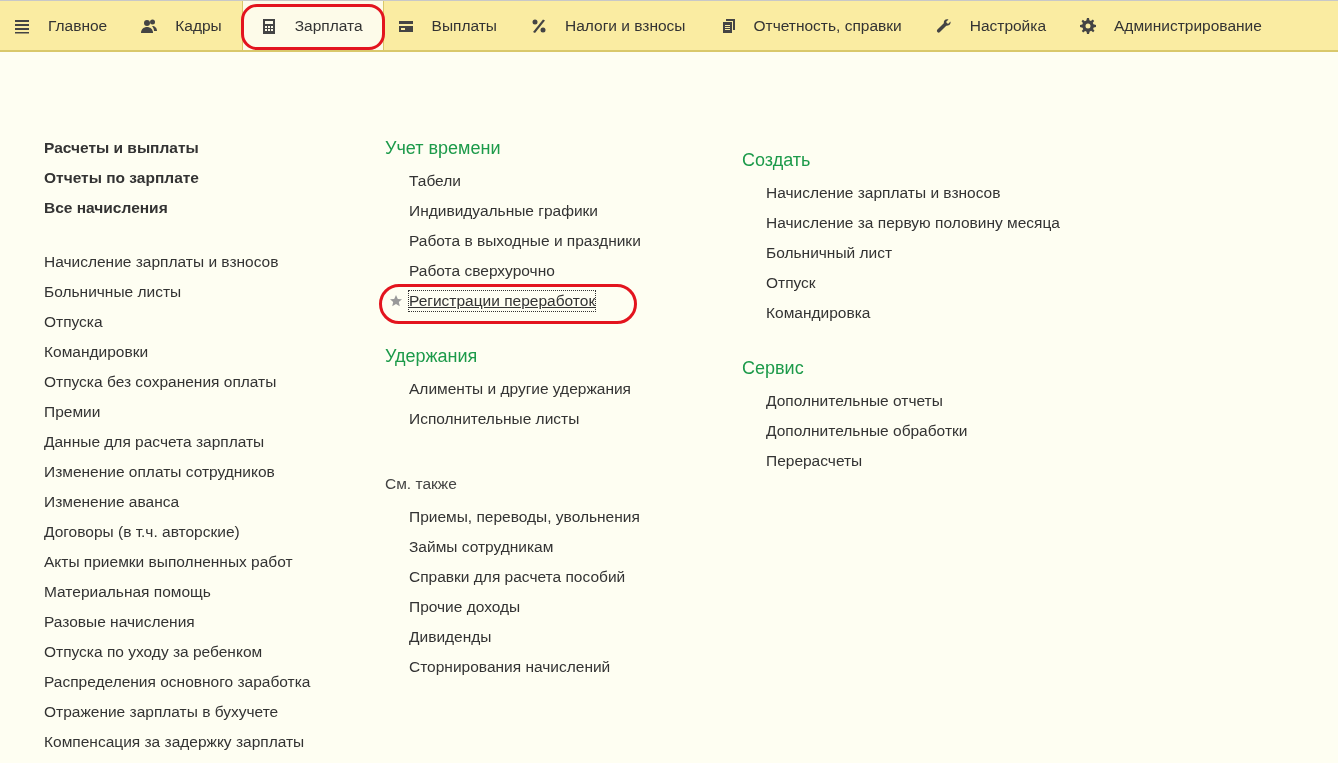 The width and height of the screenshot is (1338, 763). What do you see at coordinates (854, 401) in the screenshot?
I see `nav-link: Дополнительные отчеты` at bounding box center [854, 401].